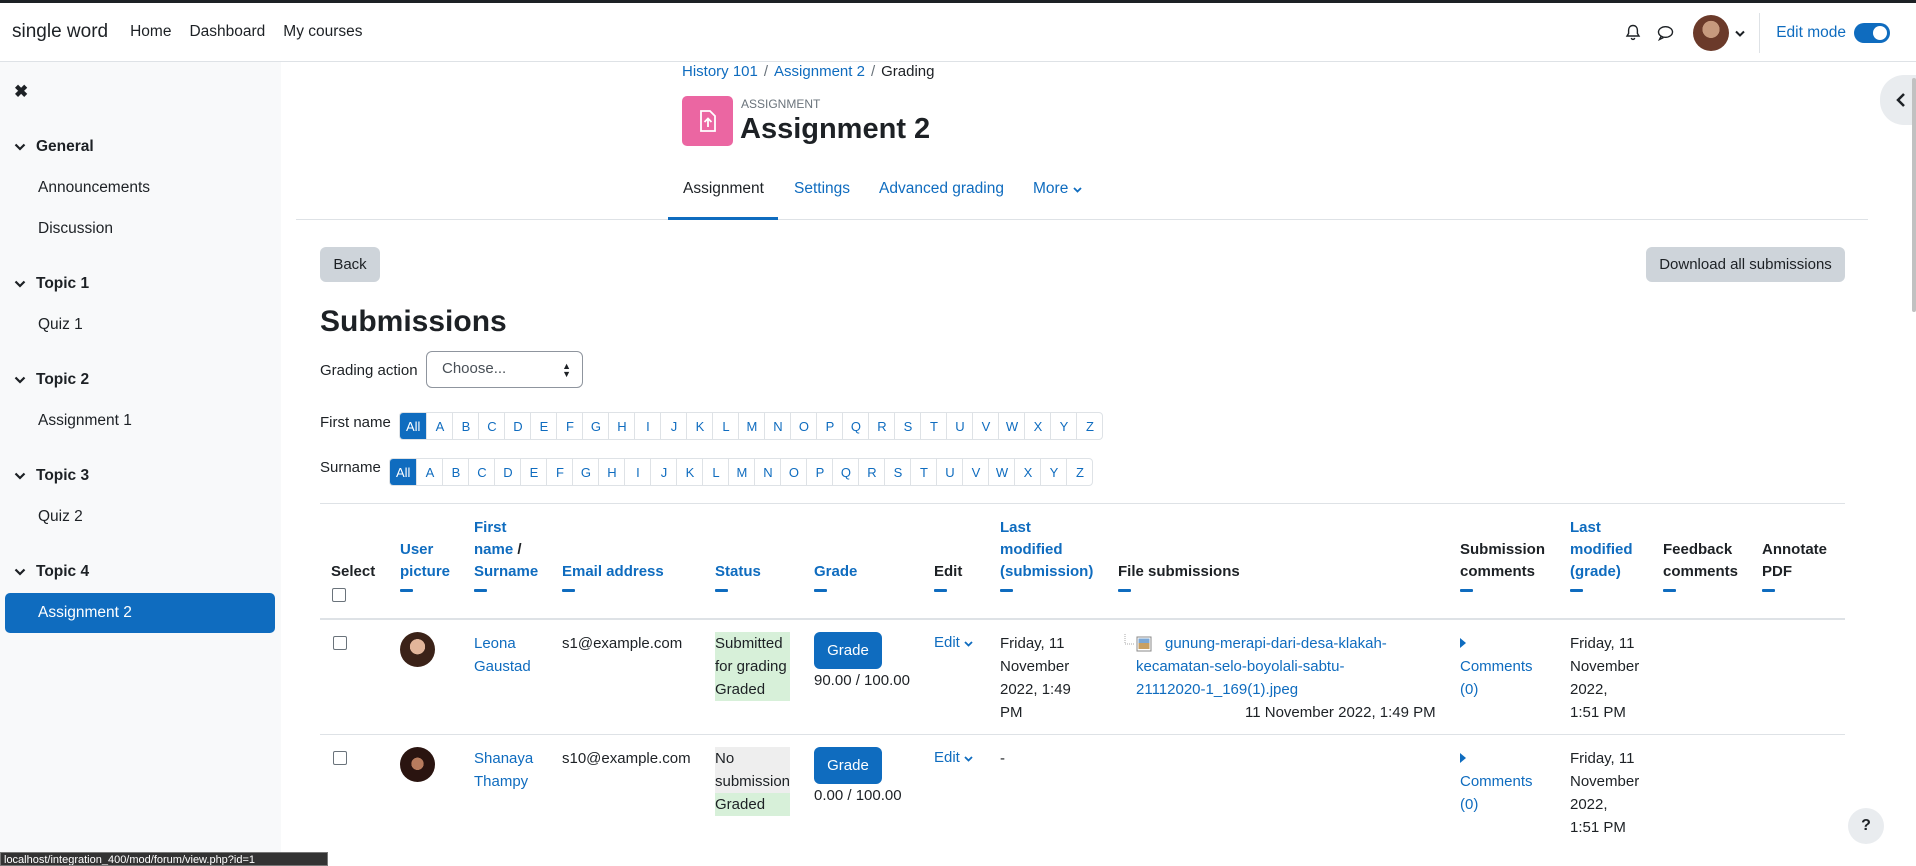 Image resolution: width=1916 pixels, height=866 pixels. I want to click on edit-mode-toggle, so click(1872, 32).